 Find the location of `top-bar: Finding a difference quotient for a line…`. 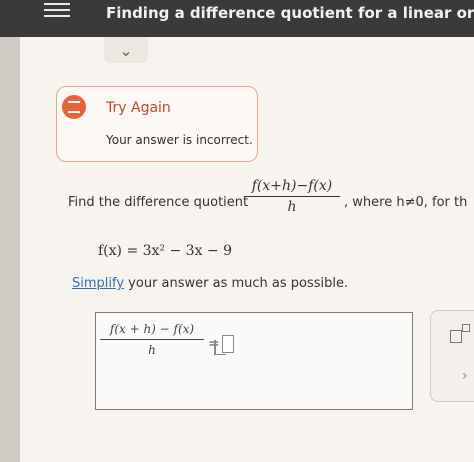

top-bar: Finding a difference quotient for a line… is located at coordinates (237, 18).